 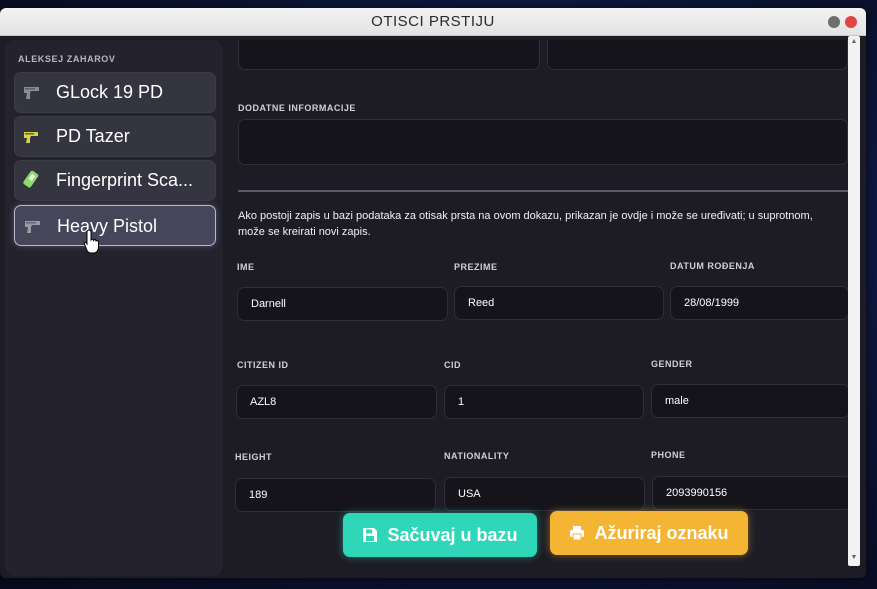 I want to click on citizen-id-input: AZL8, so click(x=336, y=402).